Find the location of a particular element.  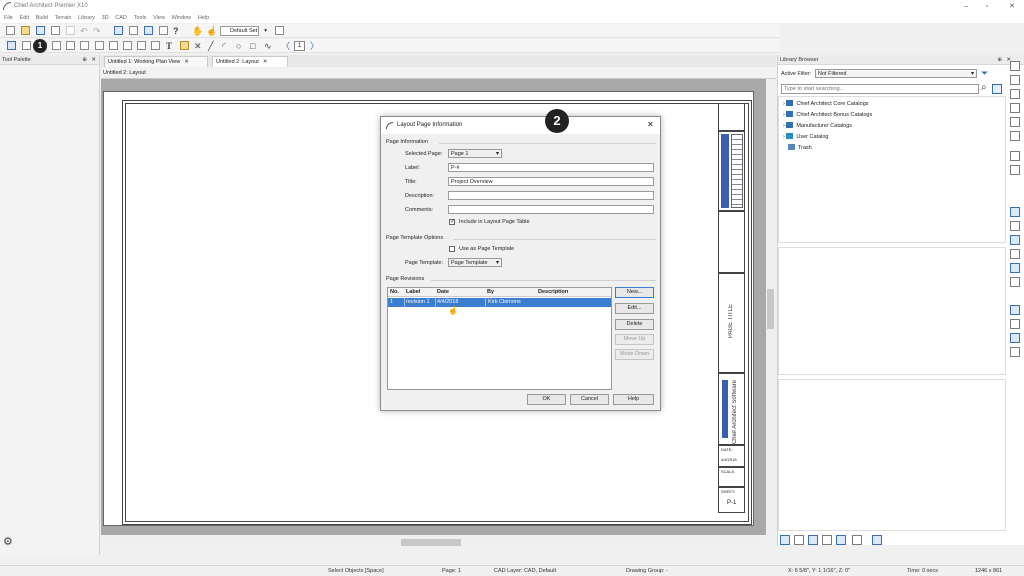

save-icon is located at coordinates (40, 30).